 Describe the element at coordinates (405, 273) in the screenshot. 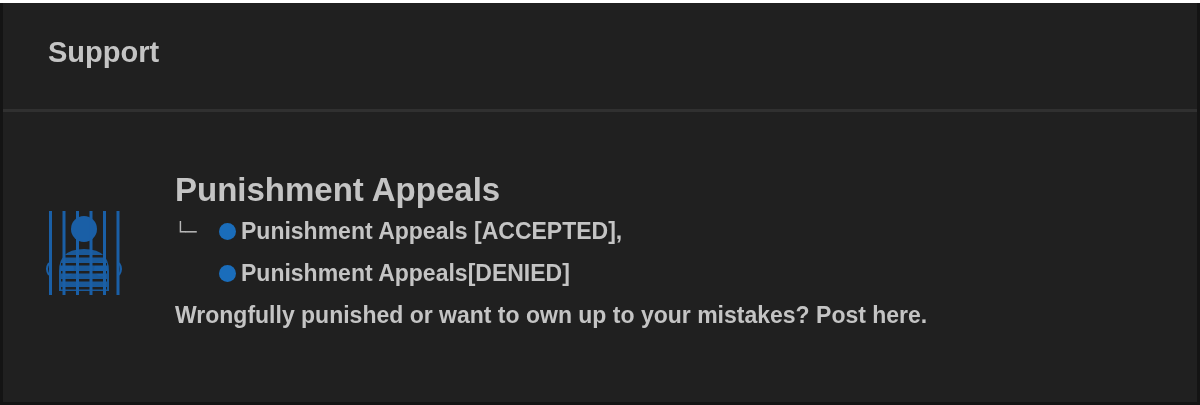

I see `subforum-link: Punishment Appeals[DENIED]` at that location.